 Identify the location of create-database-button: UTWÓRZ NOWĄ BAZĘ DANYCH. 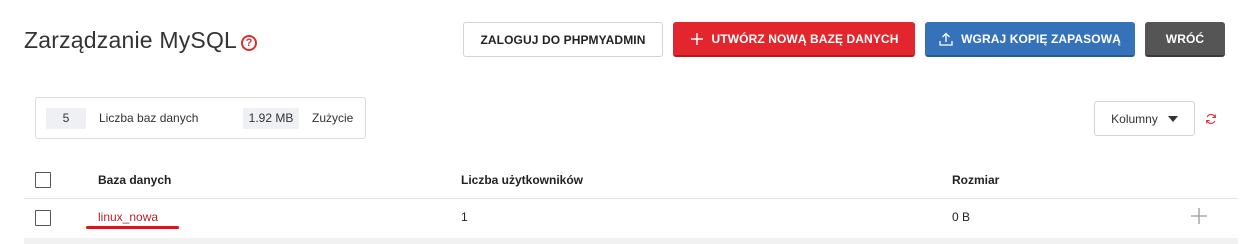
(794, 39).